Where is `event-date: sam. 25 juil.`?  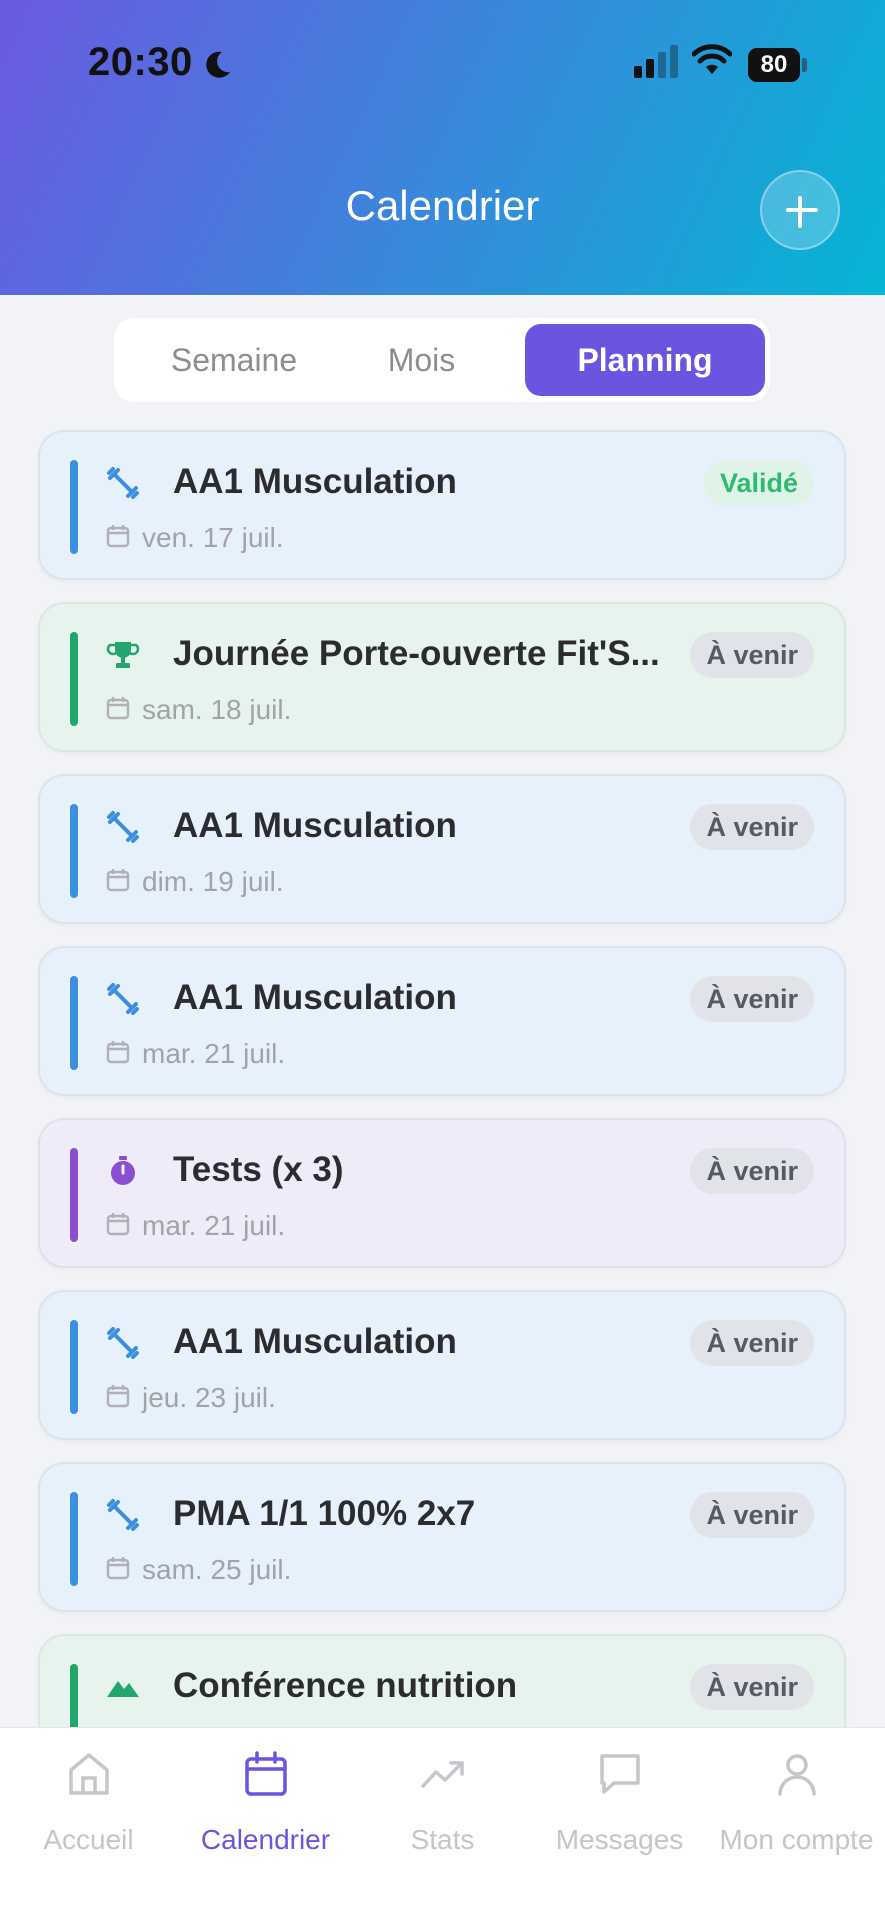 event-date: sam. 25 juil. is located at coordinates (217, 1569).